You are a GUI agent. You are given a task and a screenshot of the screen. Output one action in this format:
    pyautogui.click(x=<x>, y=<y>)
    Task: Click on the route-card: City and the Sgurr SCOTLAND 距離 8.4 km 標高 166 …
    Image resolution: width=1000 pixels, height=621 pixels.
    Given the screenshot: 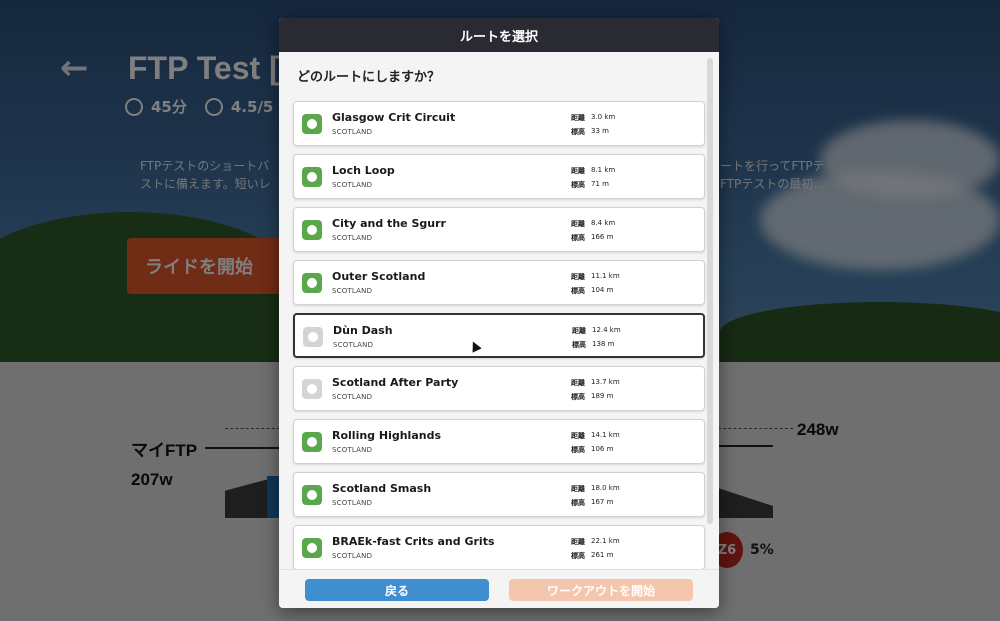 What is the action you would take?
    pyautogui.click(x=499, y=229)
    